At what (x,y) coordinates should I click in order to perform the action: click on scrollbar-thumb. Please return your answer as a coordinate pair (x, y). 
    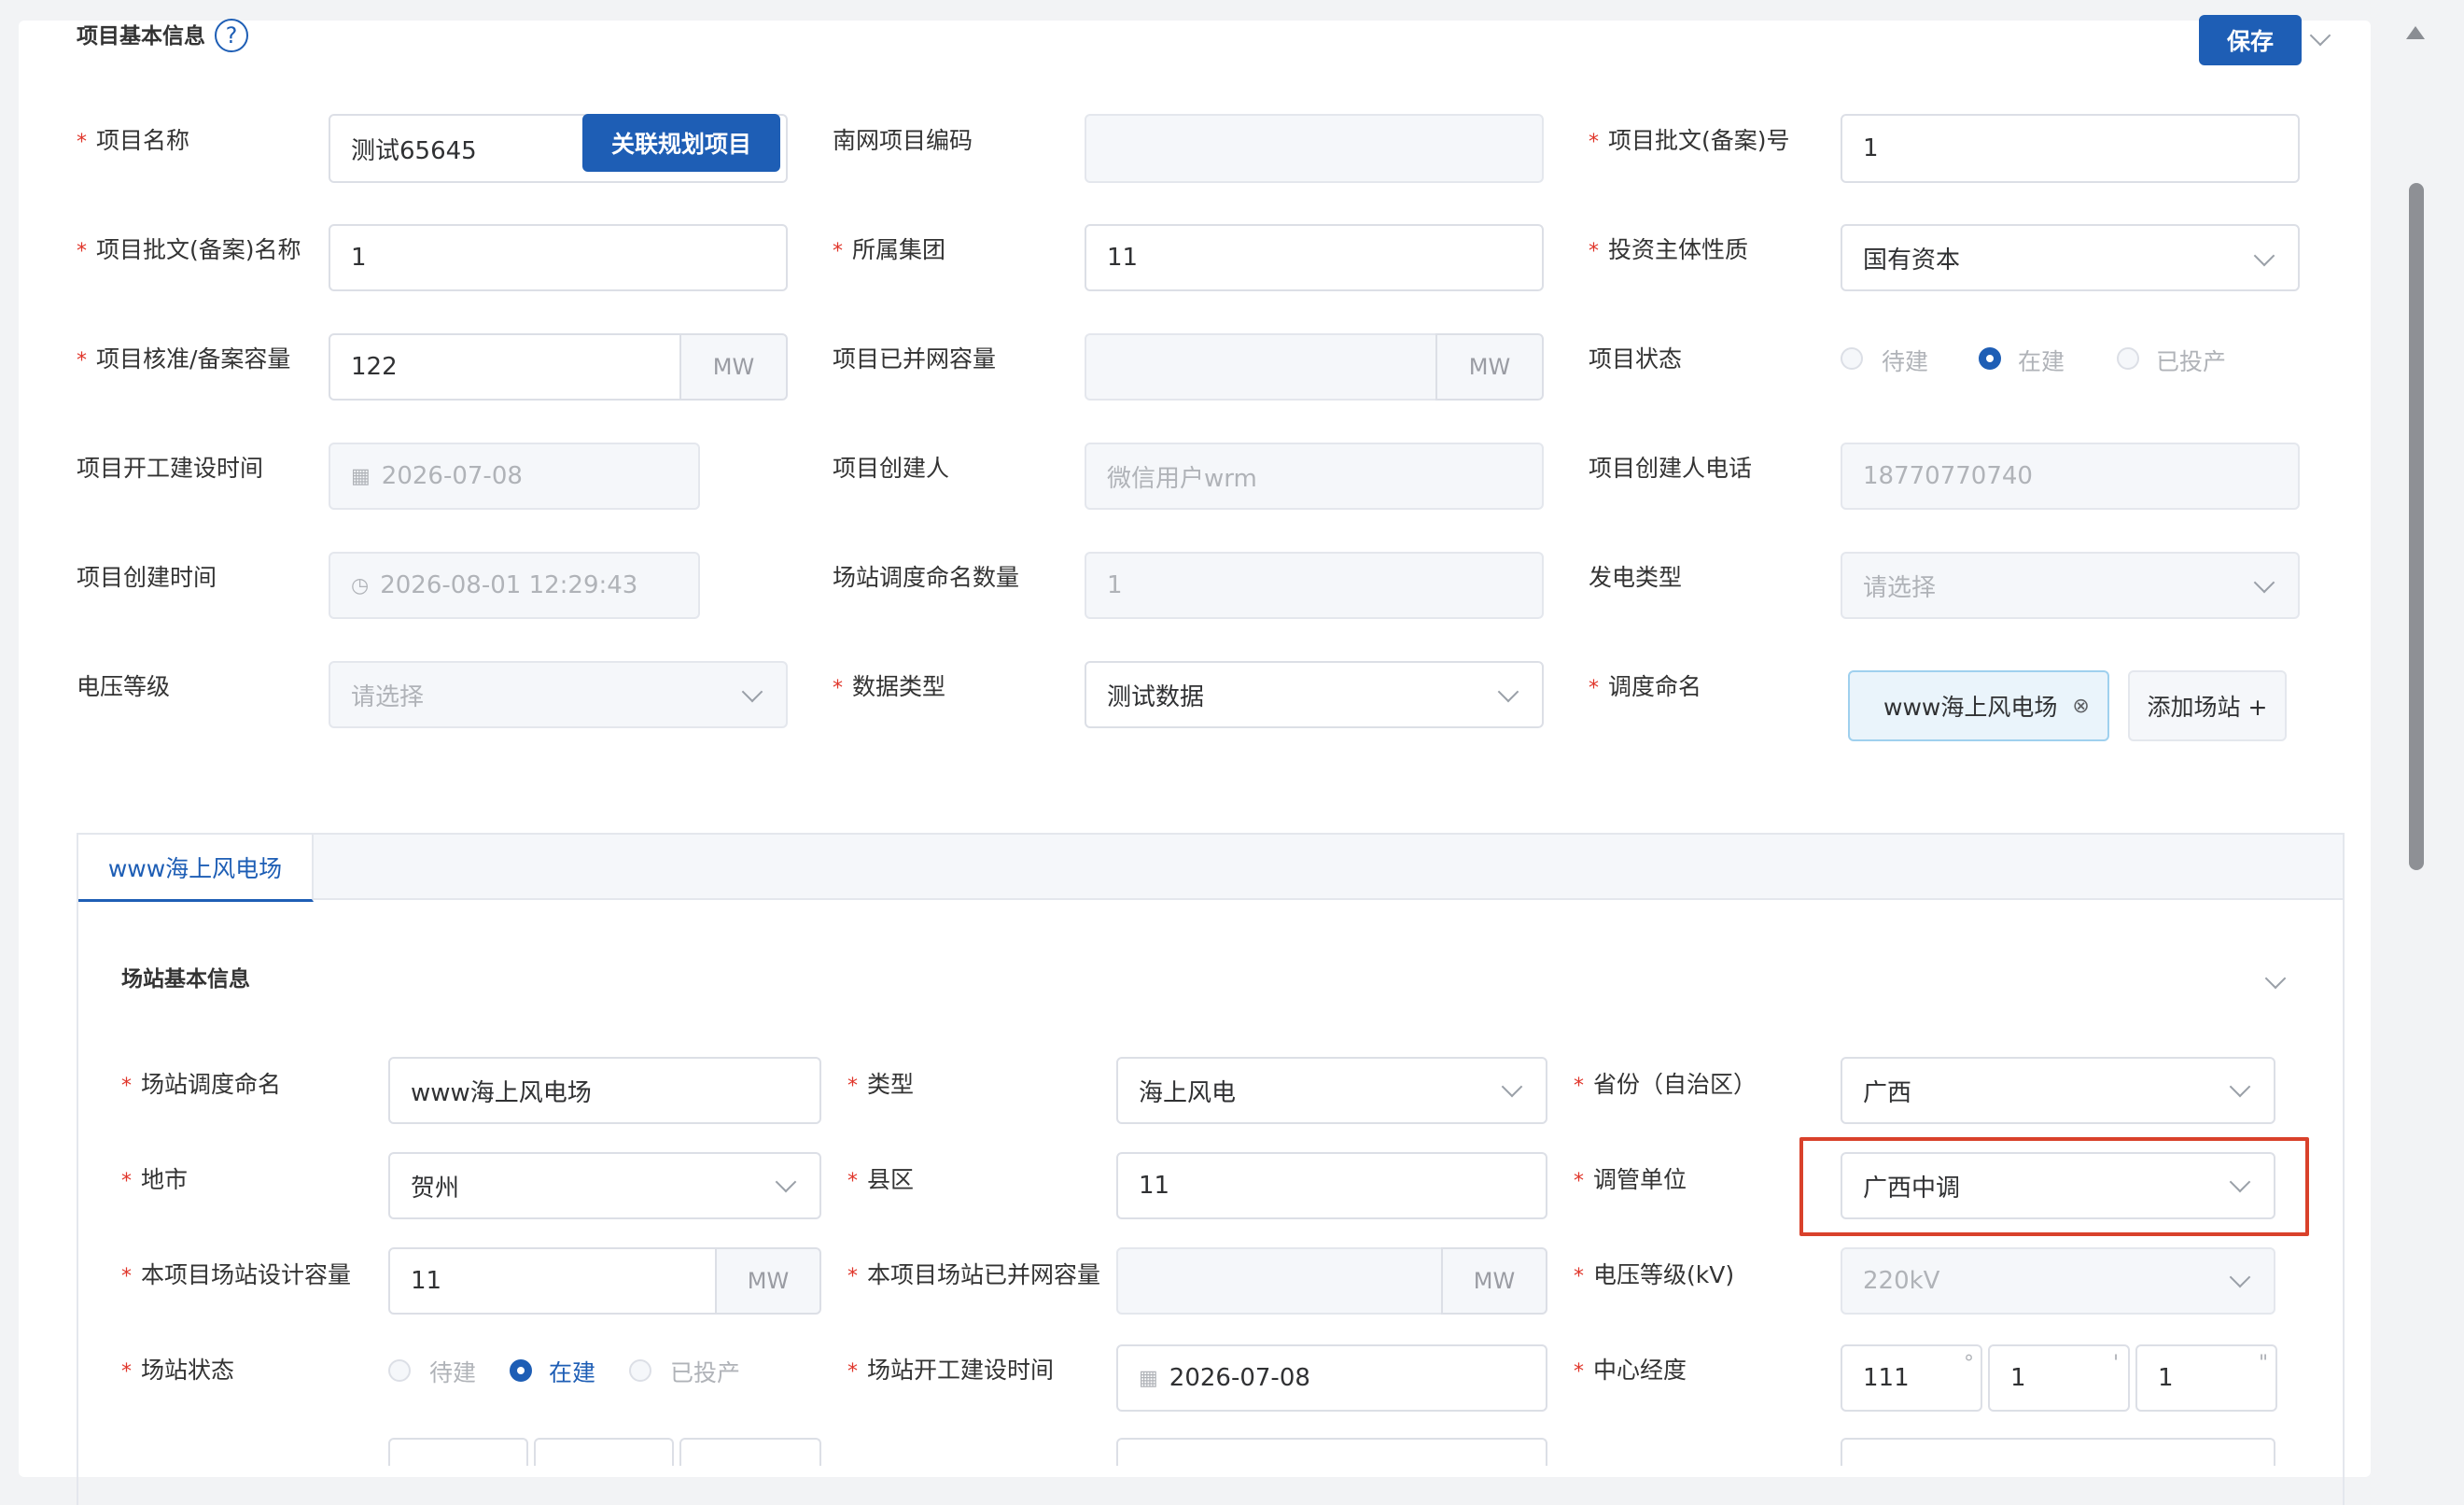
    Looking at the image, I should click on (2416, 526).